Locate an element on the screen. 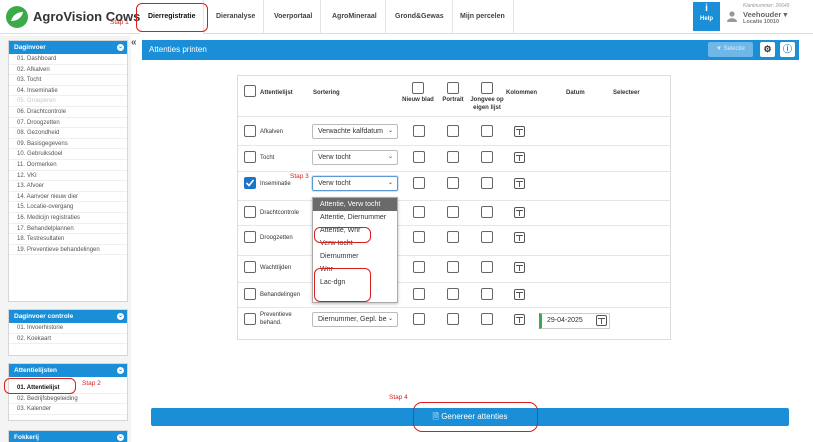 This screenshot has width=813, height=442. section-header: Fokkerij ⌄ is located at coordinates (68, 436).